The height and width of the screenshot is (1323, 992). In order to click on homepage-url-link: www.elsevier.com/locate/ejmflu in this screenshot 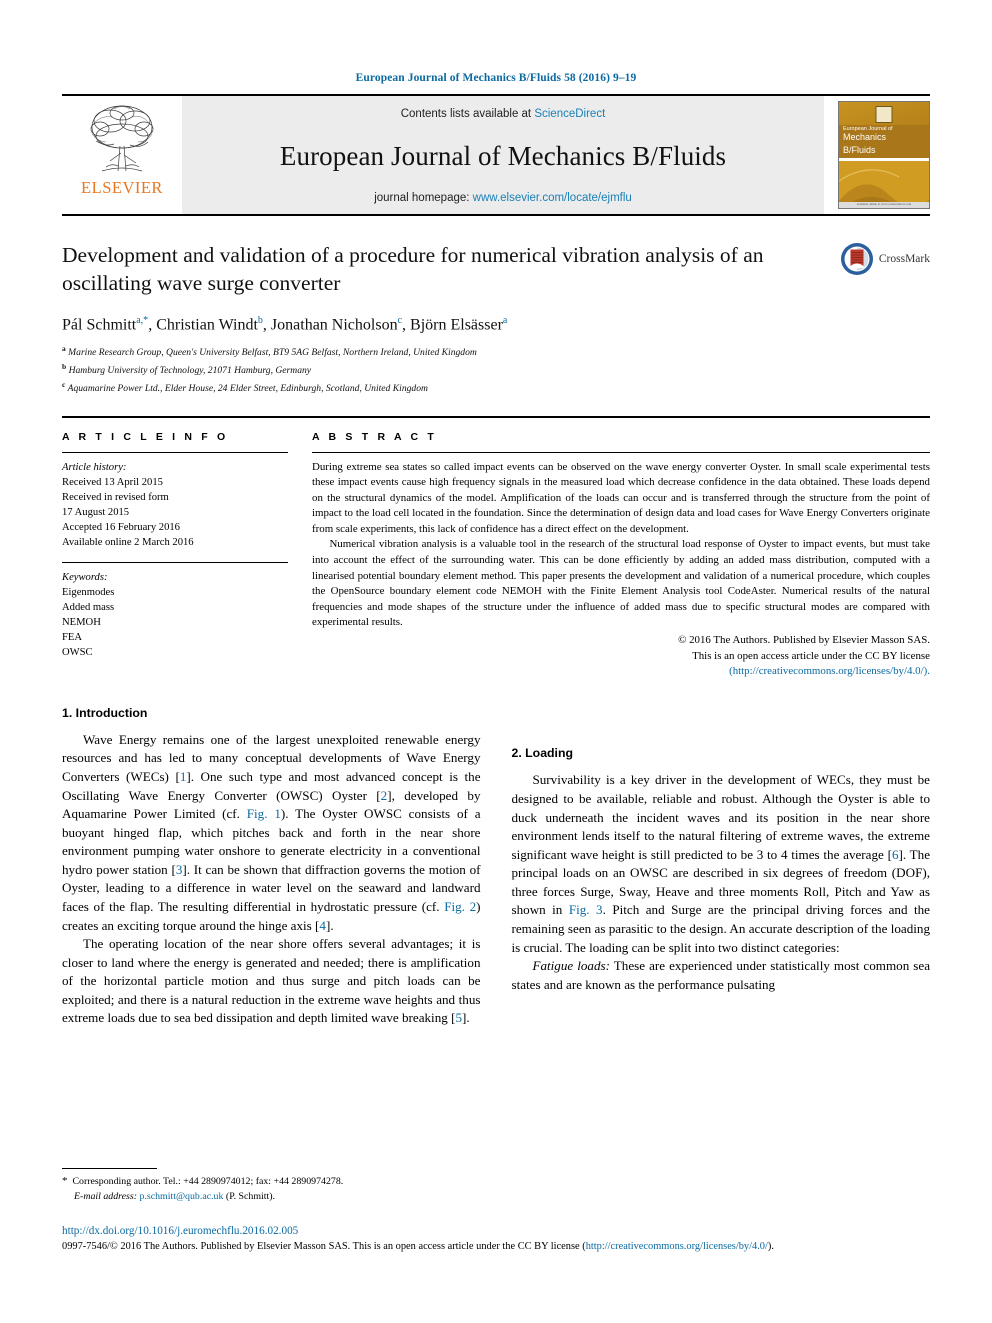, I will do `click(552, 198)`.